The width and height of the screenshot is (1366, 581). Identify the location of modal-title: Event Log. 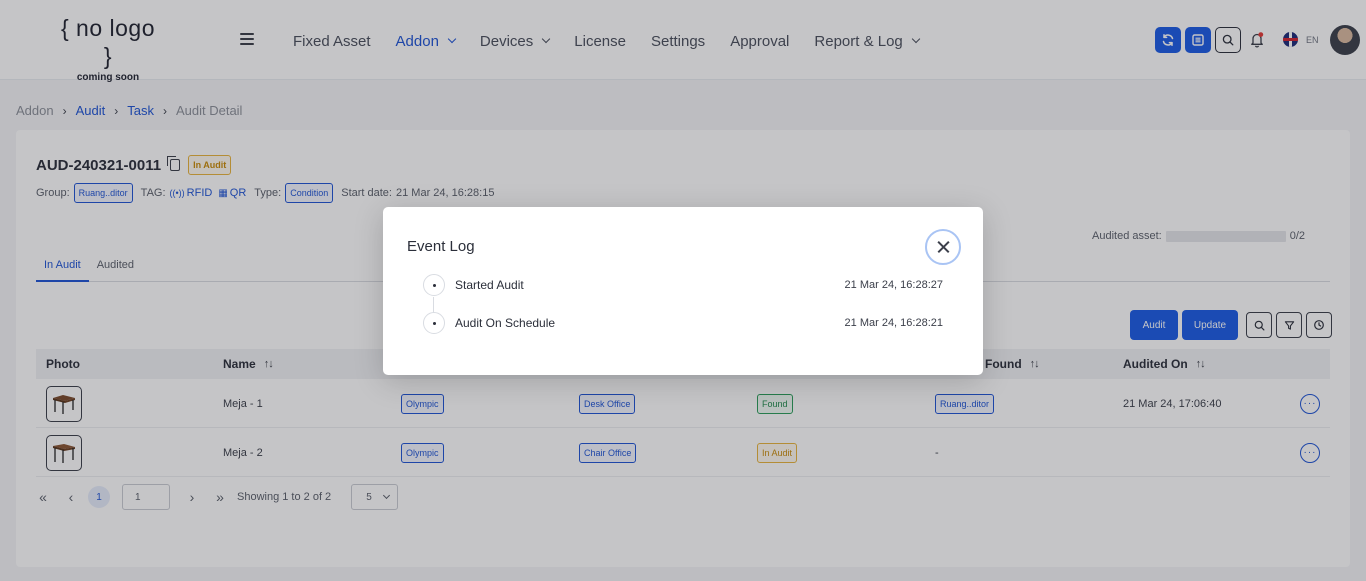
(441, 246).